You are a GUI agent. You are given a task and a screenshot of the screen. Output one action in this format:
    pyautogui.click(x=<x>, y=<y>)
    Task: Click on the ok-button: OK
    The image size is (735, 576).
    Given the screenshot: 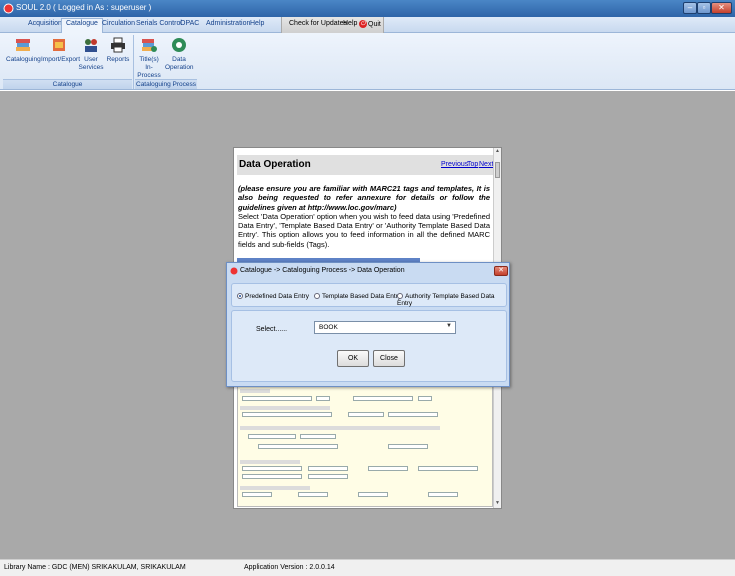 What is the action you would take?
    pyautogui.click(x=353, y=358)
    